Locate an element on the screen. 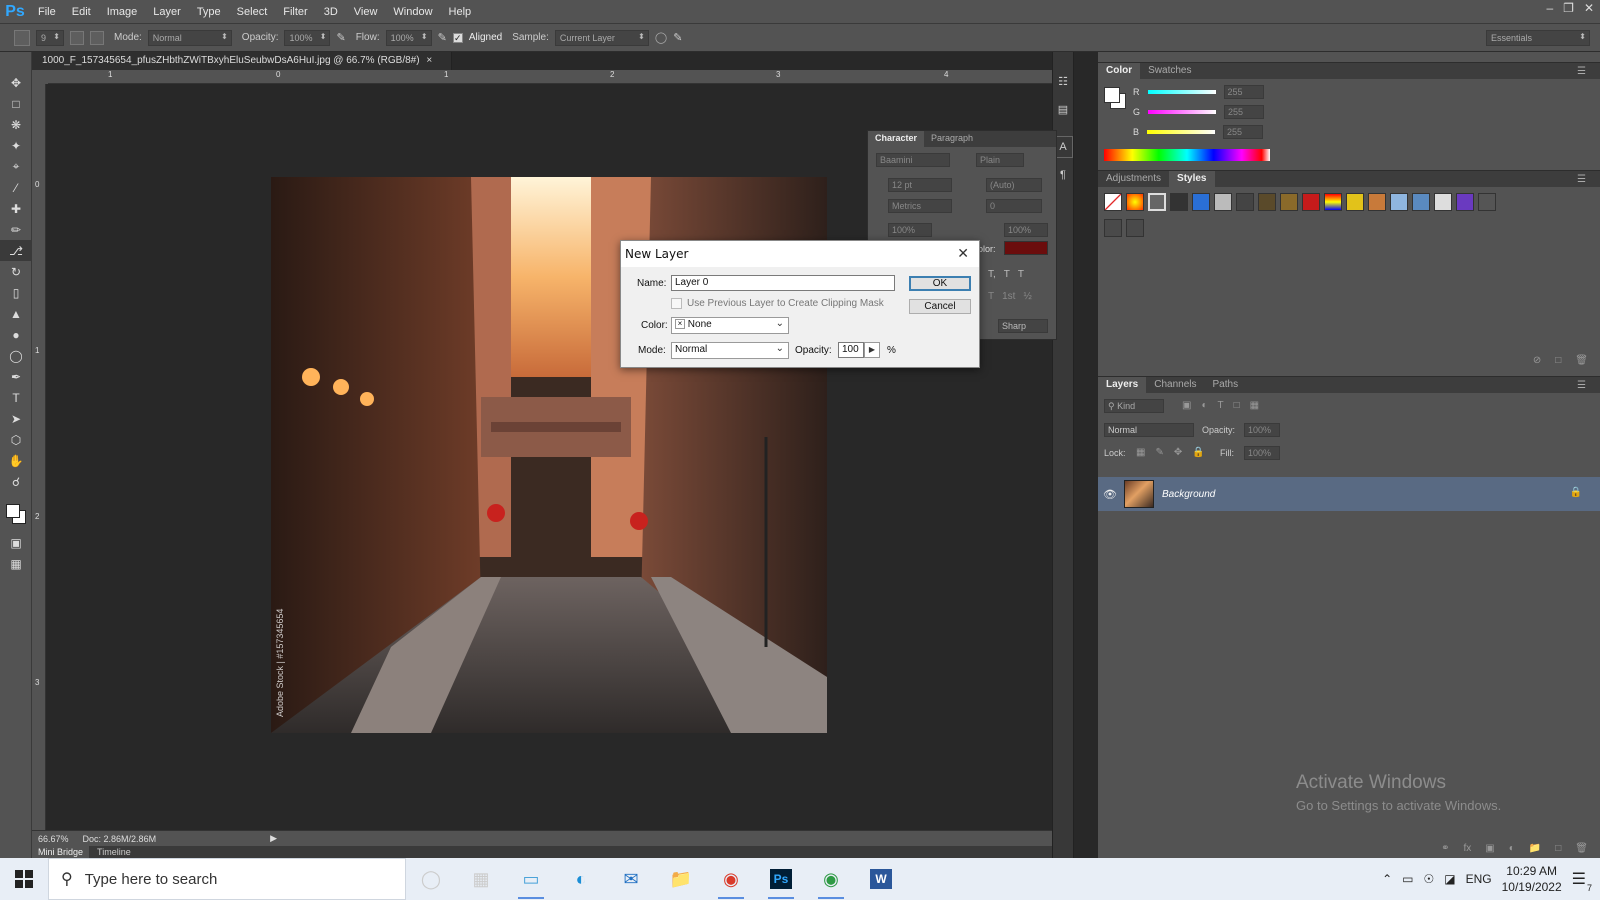  healing-brush-tool-icon: ✚ is located at coordinates (16, 208).